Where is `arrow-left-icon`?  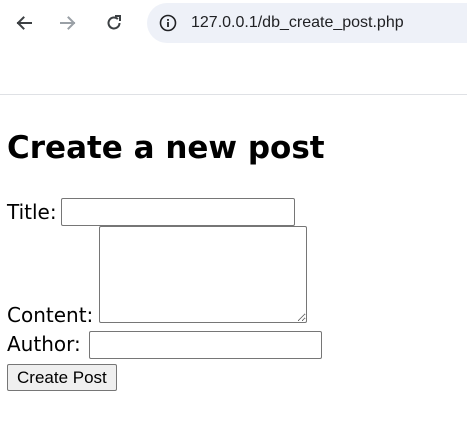
arrow-left-icon is located at coordinates (24, 23).